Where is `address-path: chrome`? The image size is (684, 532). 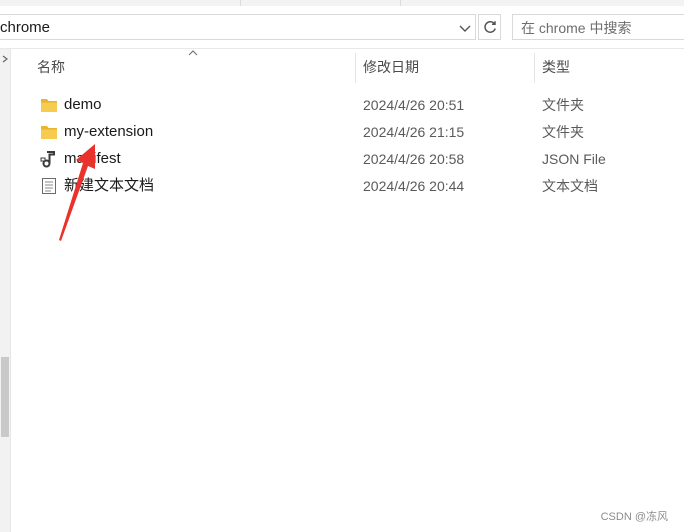
address-path: chrome is located at coordinates (25, 27).